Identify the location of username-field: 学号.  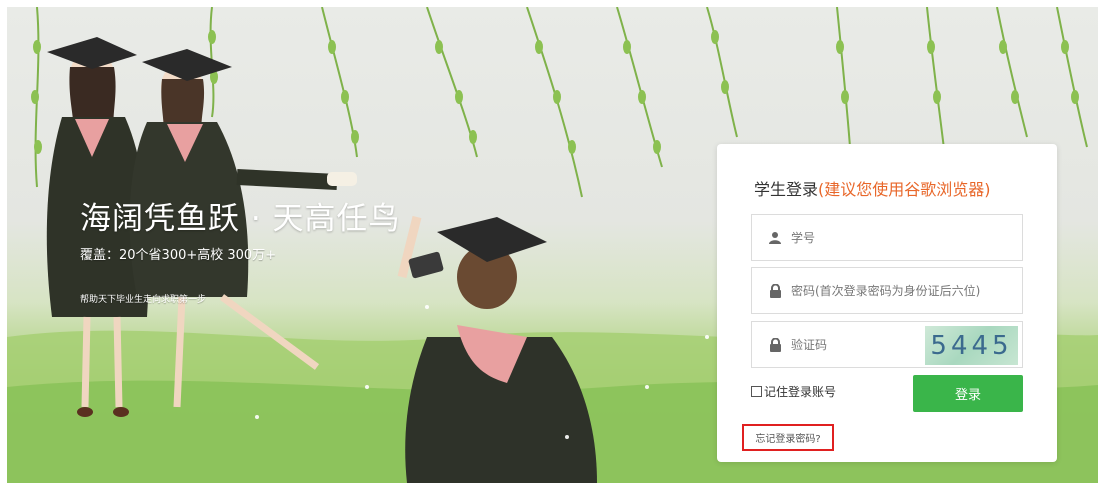
(887, 237).